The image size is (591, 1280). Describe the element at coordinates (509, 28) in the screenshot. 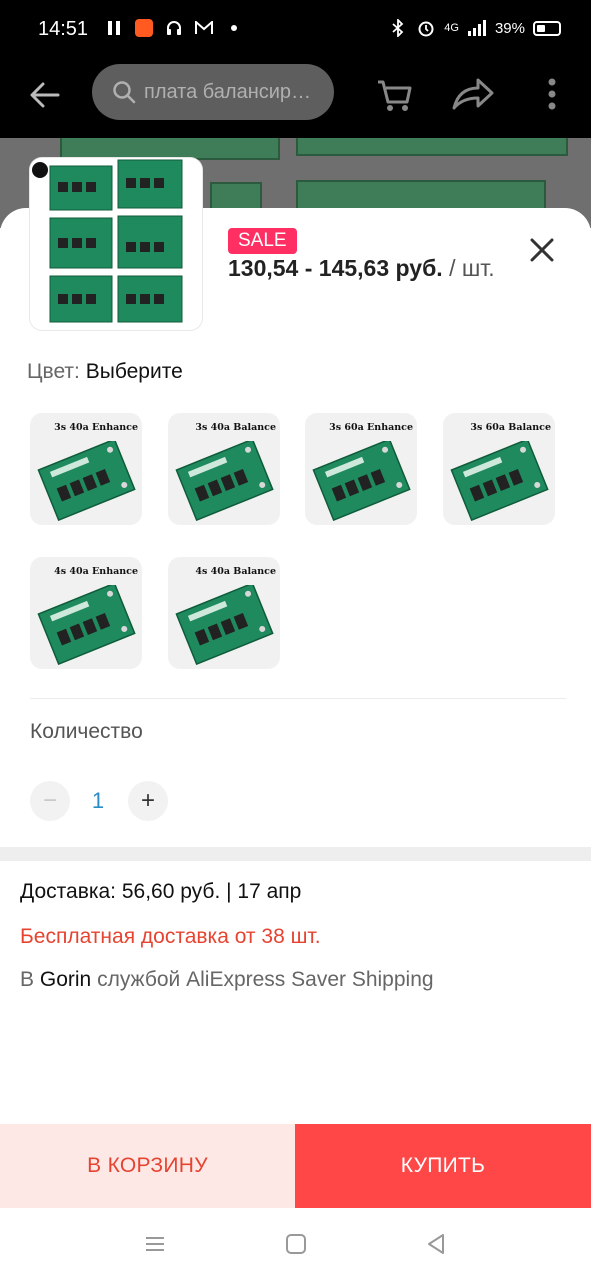

I see `battery-percent: 39%` at that location.